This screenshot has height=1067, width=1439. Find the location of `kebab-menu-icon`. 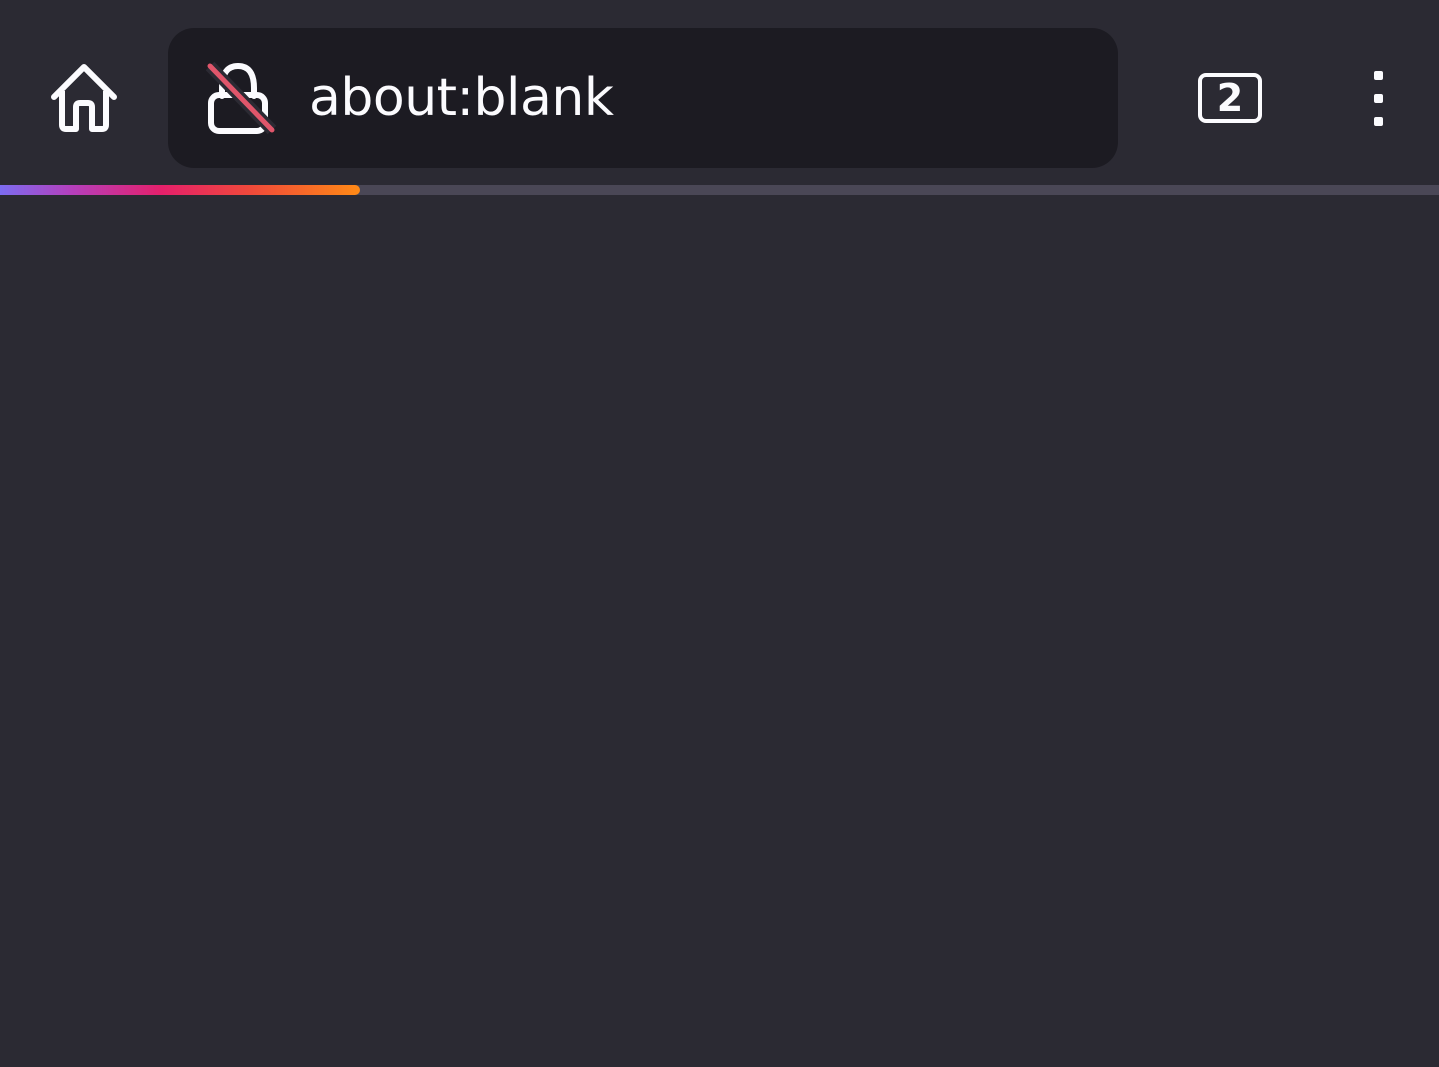

kebab-menu-icon is located at coordinates (1378, 98).